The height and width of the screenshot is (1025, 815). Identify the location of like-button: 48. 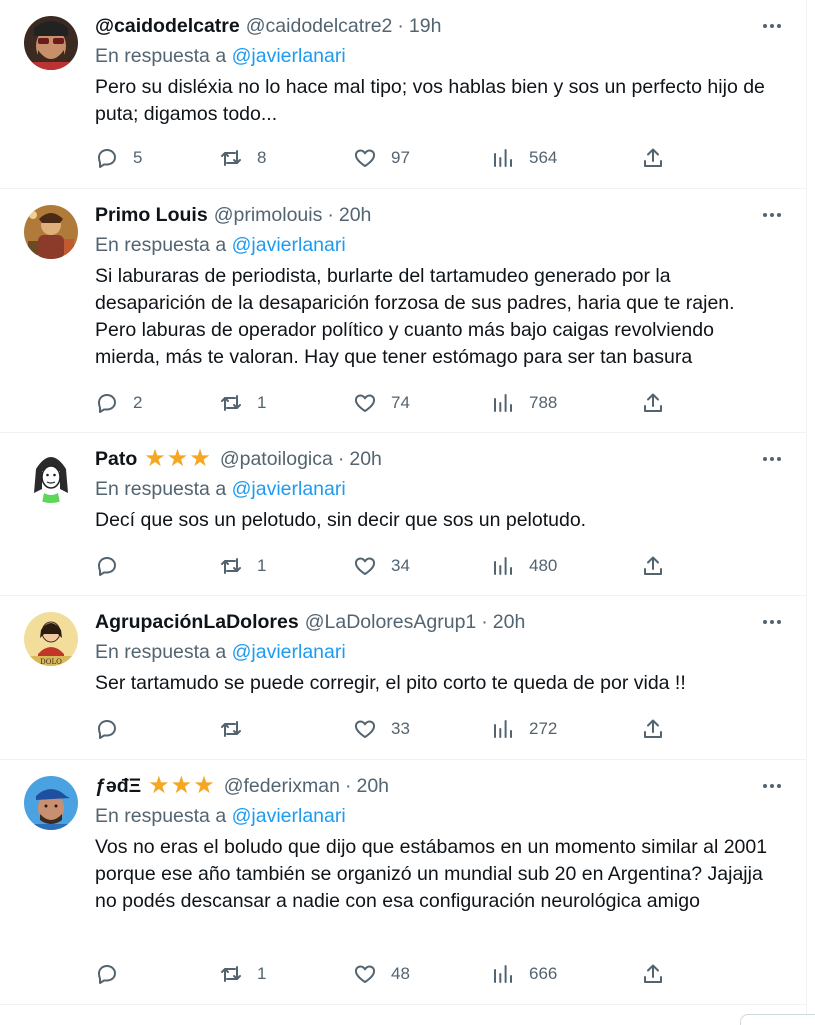
(381, 974).